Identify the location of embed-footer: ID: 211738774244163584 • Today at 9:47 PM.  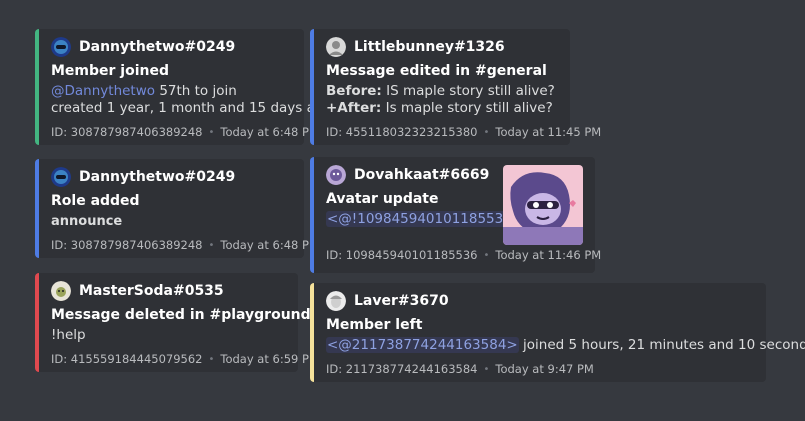
(540, 369).